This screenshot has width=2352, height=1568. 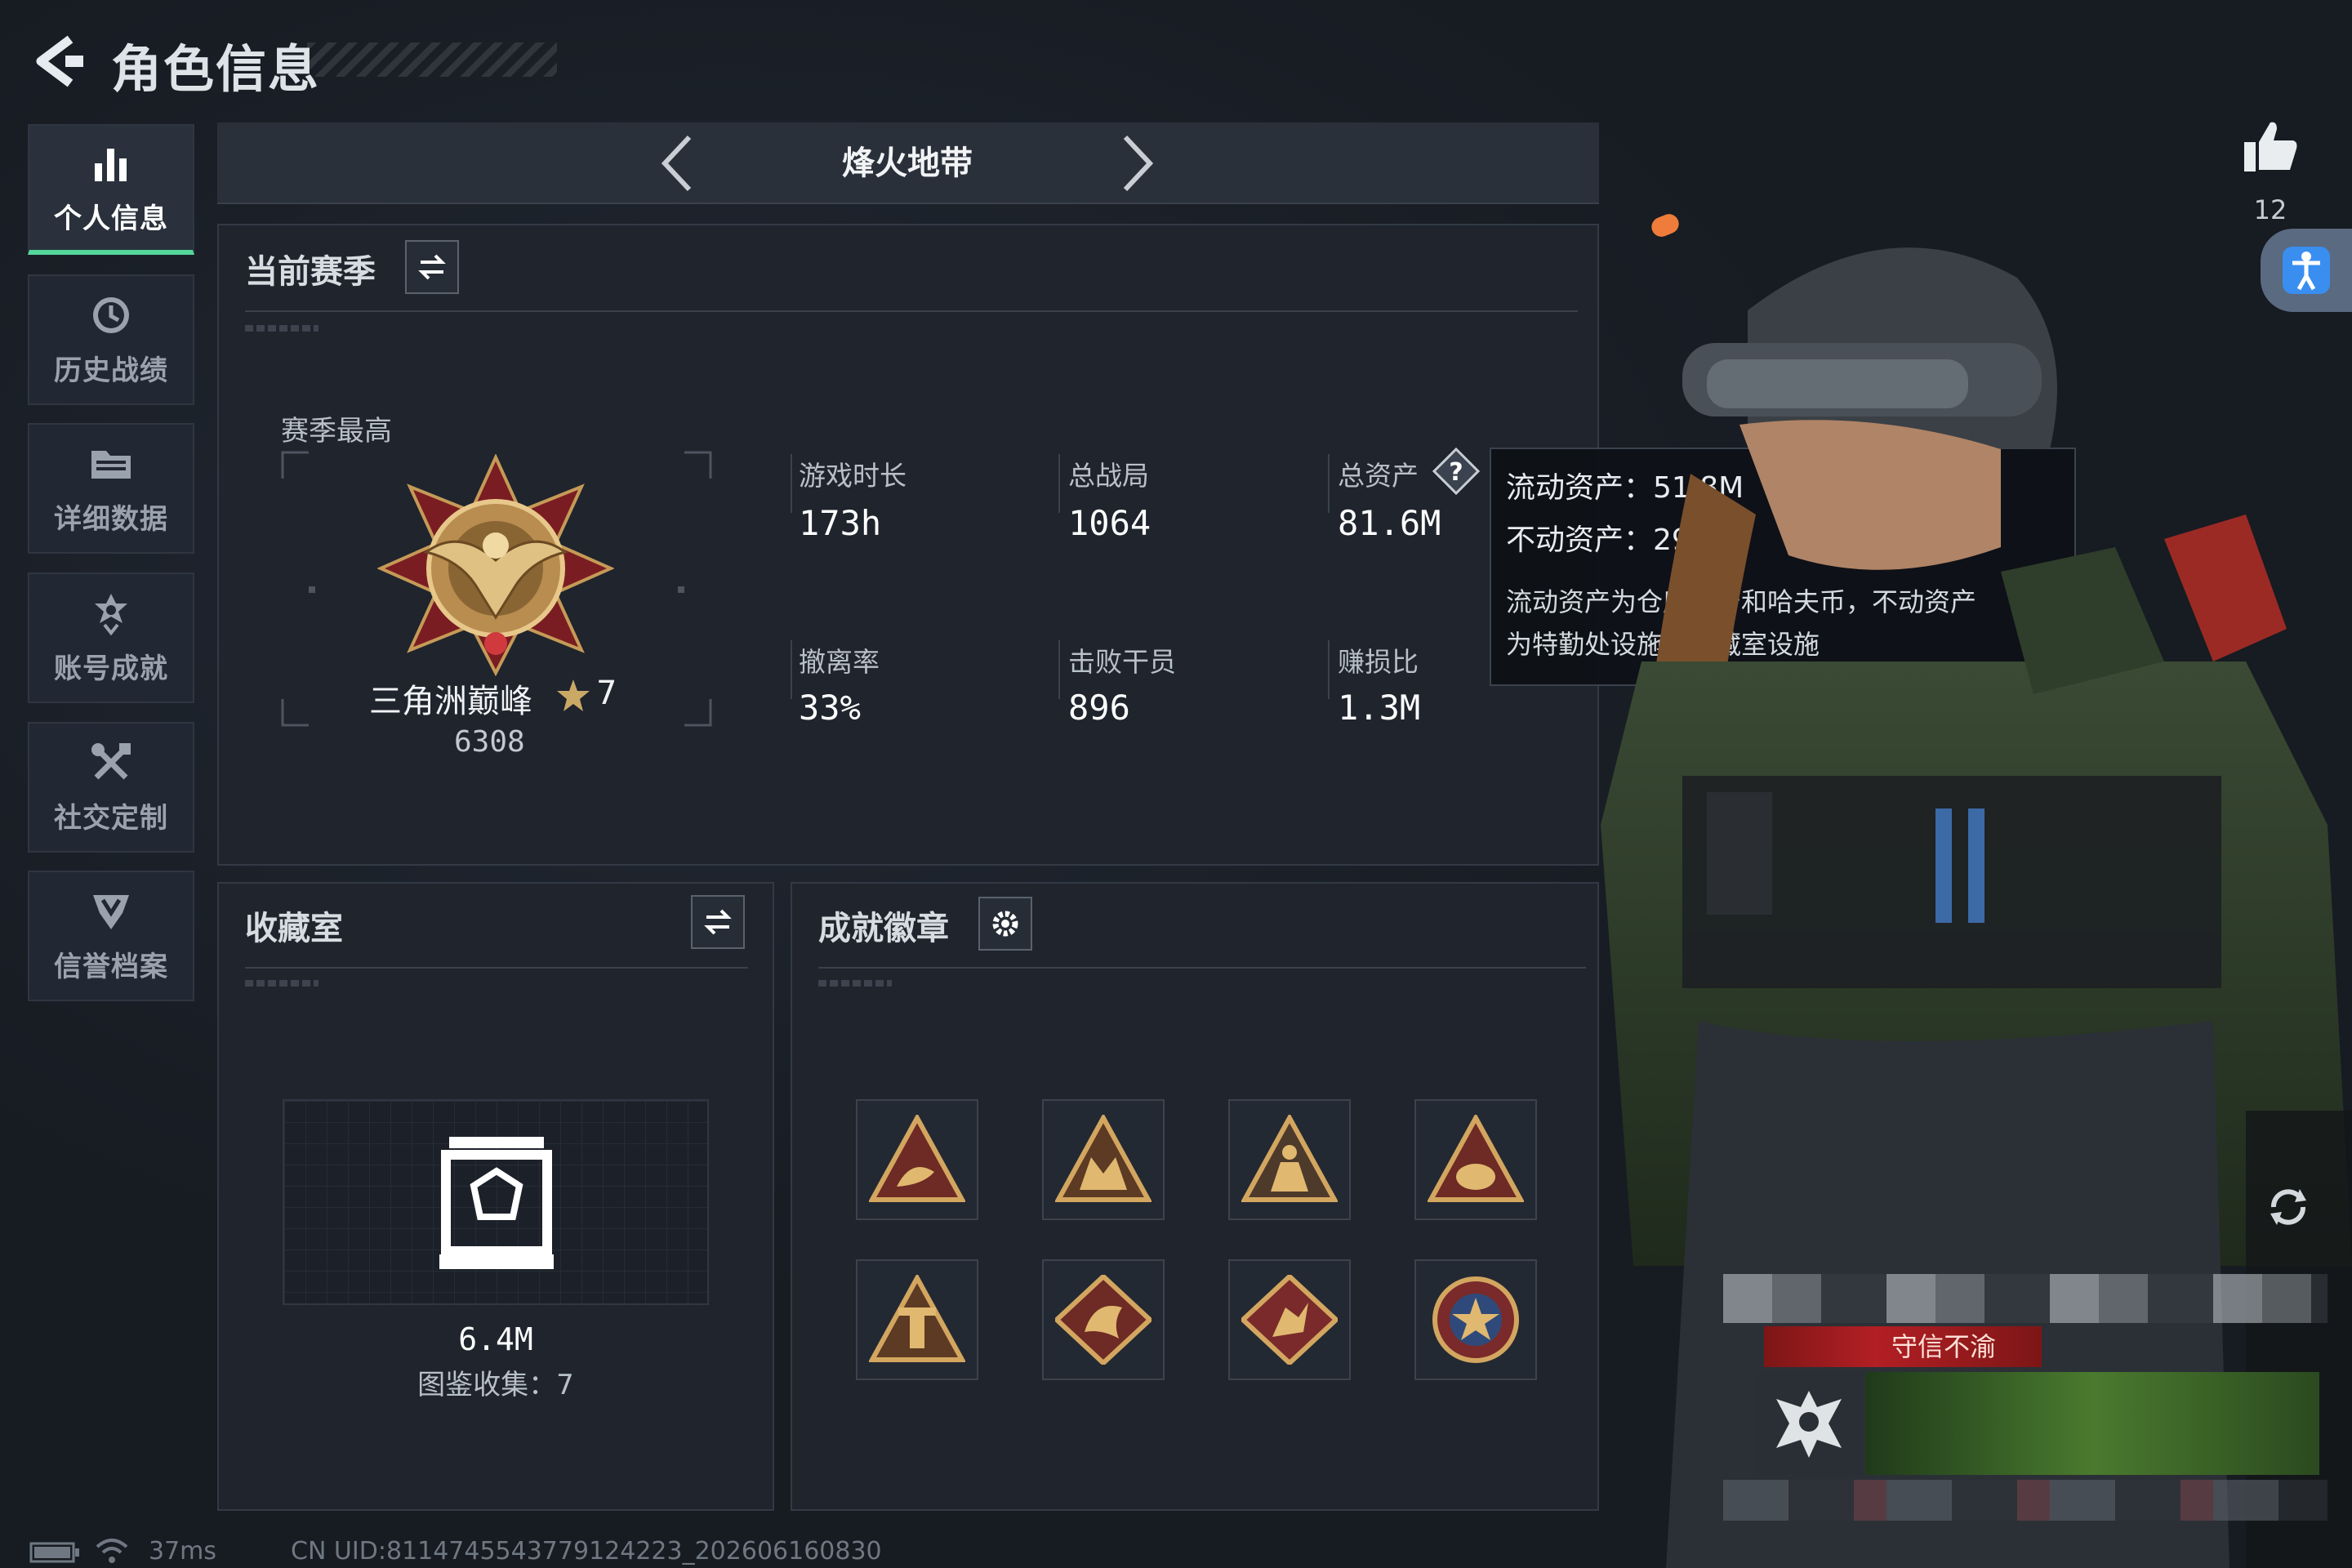 What do you see at coordinates (111, 637) in the screenshot?
I see `sidebar-item-achievements: 账号成就` at bounding box center [111, 637].